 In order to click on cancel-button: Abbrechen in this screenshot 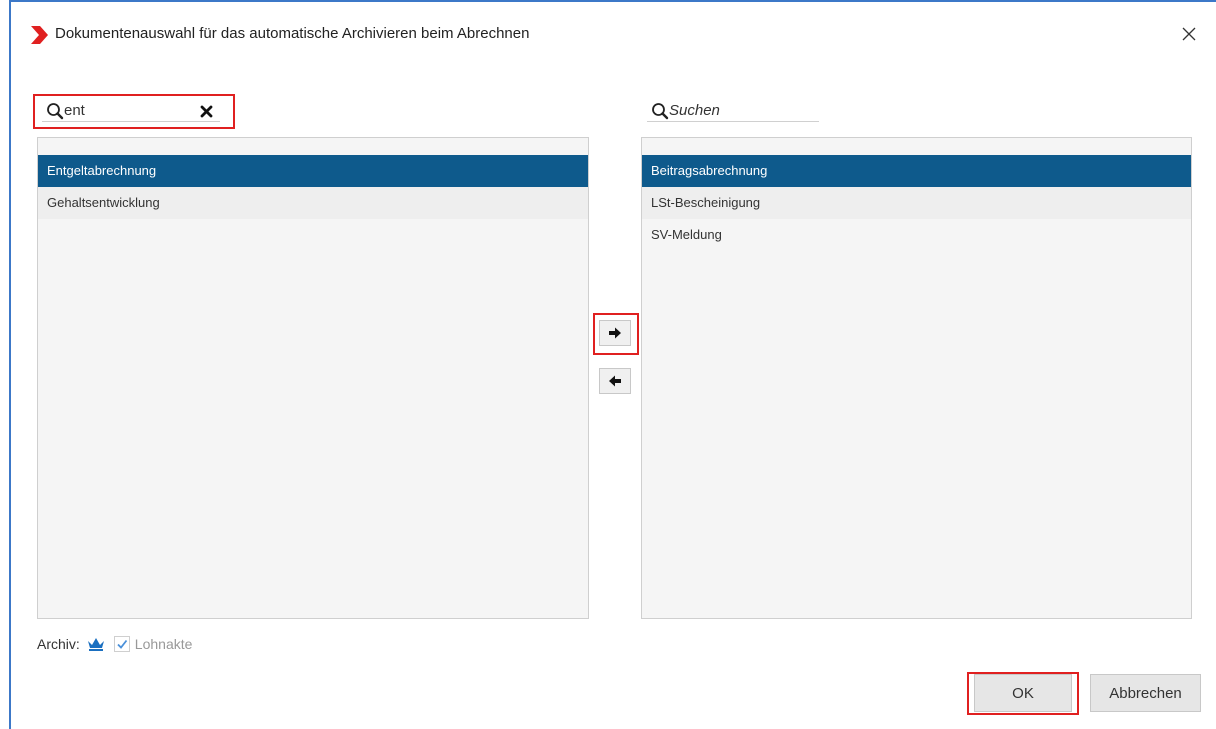, I will do `click(1145, 693)`.